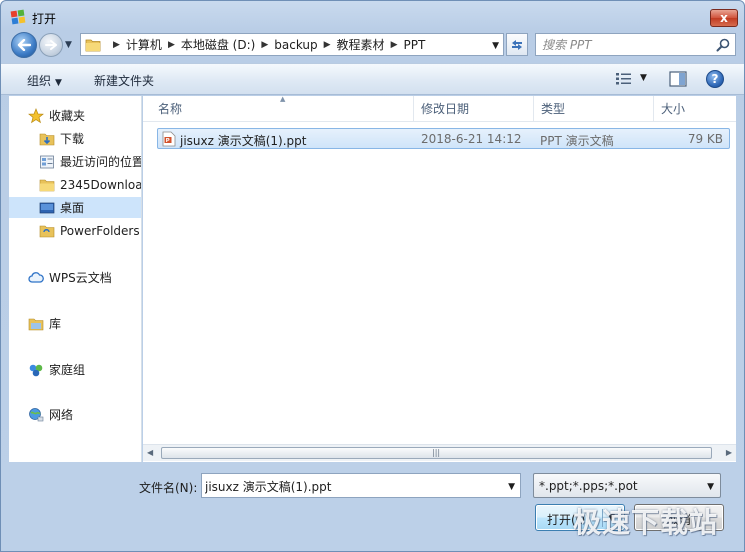  I want to click on command-toolbar: 组织 ▼ 新建文件夹 ▼ ?, so click(372, 79).